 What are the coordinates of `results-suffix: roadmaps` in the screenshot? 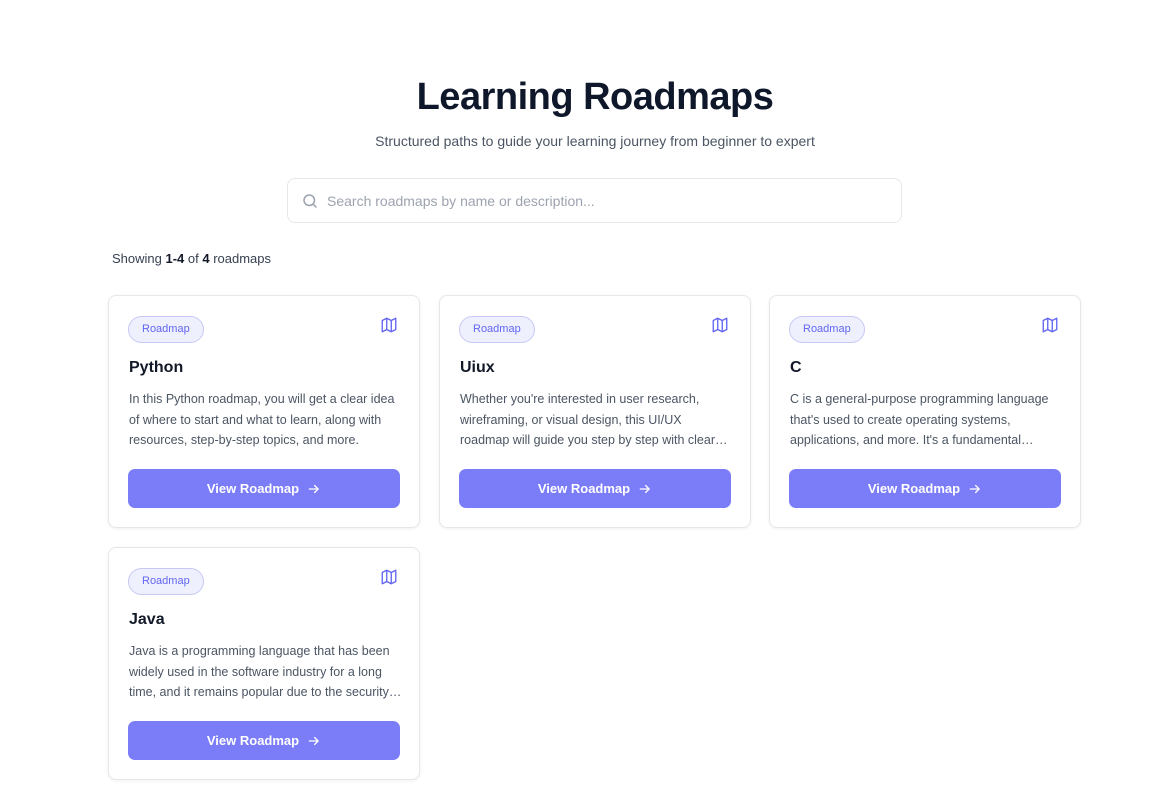 It's located at (240, 258).